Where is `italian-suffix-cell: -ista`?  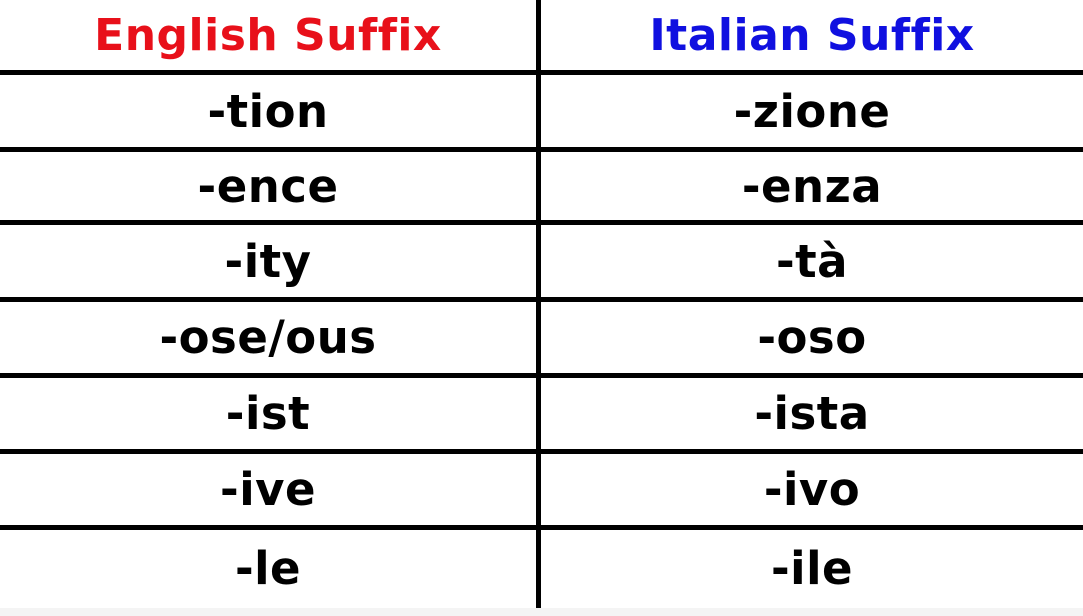 italian-suffix-cell: -ista is located at coordinates (812, 413).